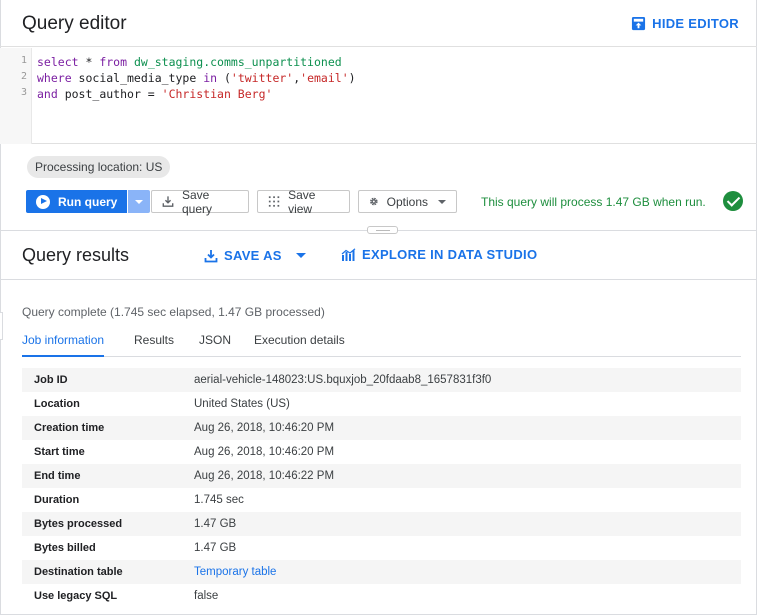 Image resolution: width=757 pixels, height=615 pixels. I want to click on download-icon, so click(168, 201).